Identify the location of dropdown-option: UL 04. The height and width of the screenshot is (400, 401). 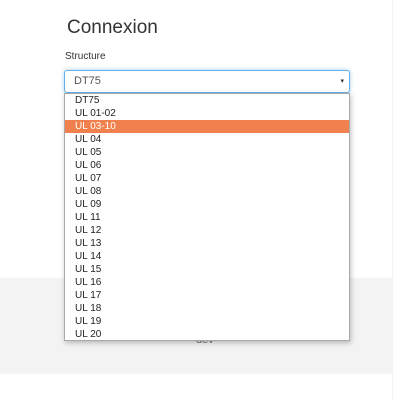
(207, 139).